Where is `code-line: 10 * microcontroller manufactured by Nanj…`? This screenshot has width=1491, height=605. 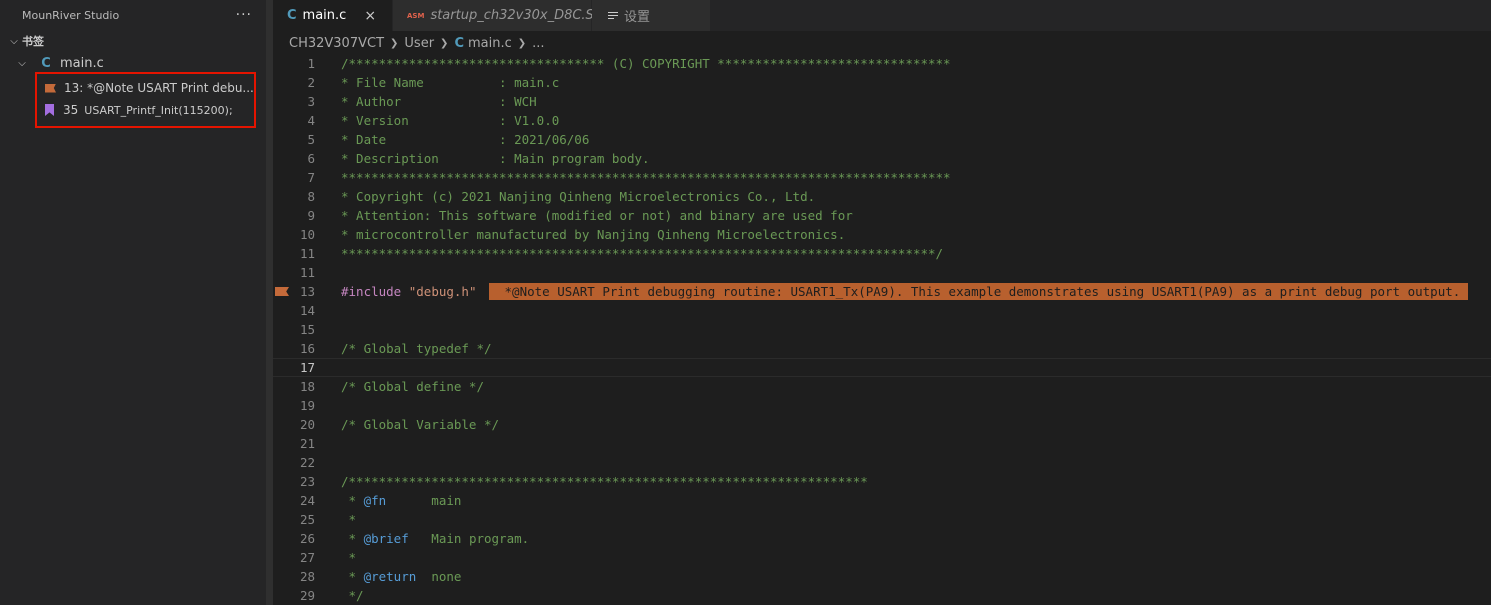 code-line: 10 * microcontroller manufactured by Nanj… is located at coordinates (882, 234).